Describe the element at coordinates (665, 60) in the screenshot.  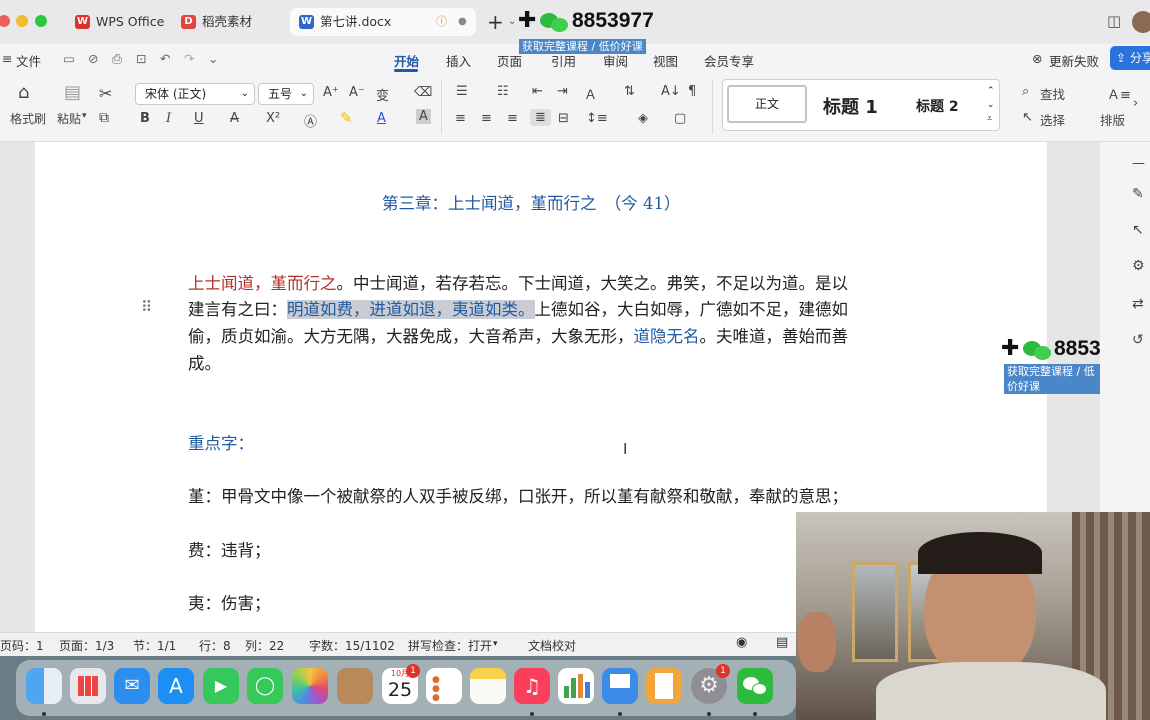
I see `tab-view: 视图` at that location.